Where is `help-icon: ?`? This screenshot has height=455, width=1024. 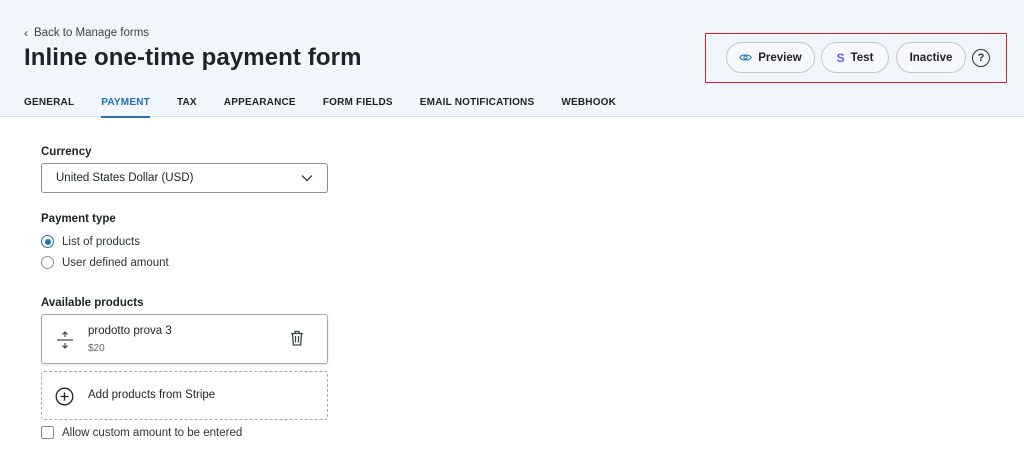 help-icon: ? is located at coordinates (981, 58).